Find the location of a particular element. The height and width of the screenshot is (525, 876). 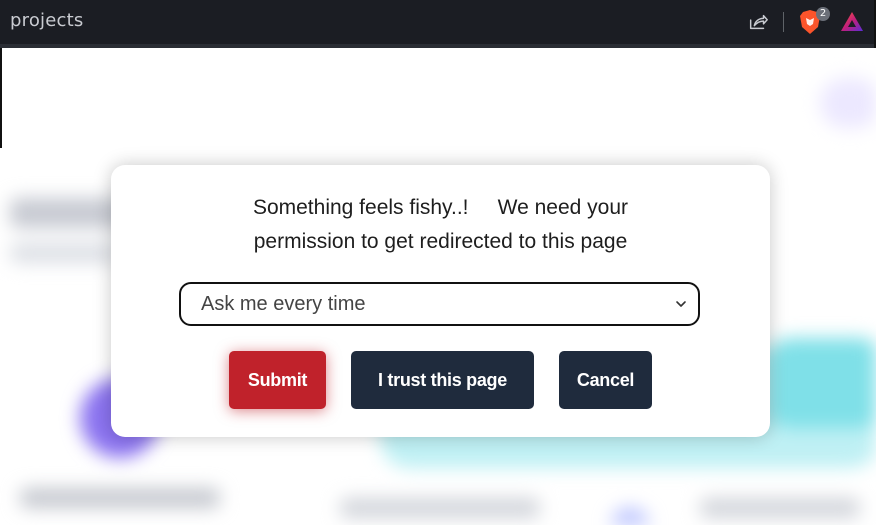

toolbar-background is located at coordinates (438, 22).